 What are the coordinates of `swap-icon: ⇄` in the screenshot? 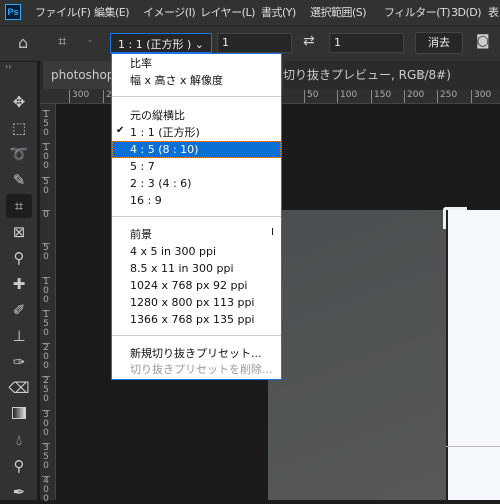 It's located at (309, 41).